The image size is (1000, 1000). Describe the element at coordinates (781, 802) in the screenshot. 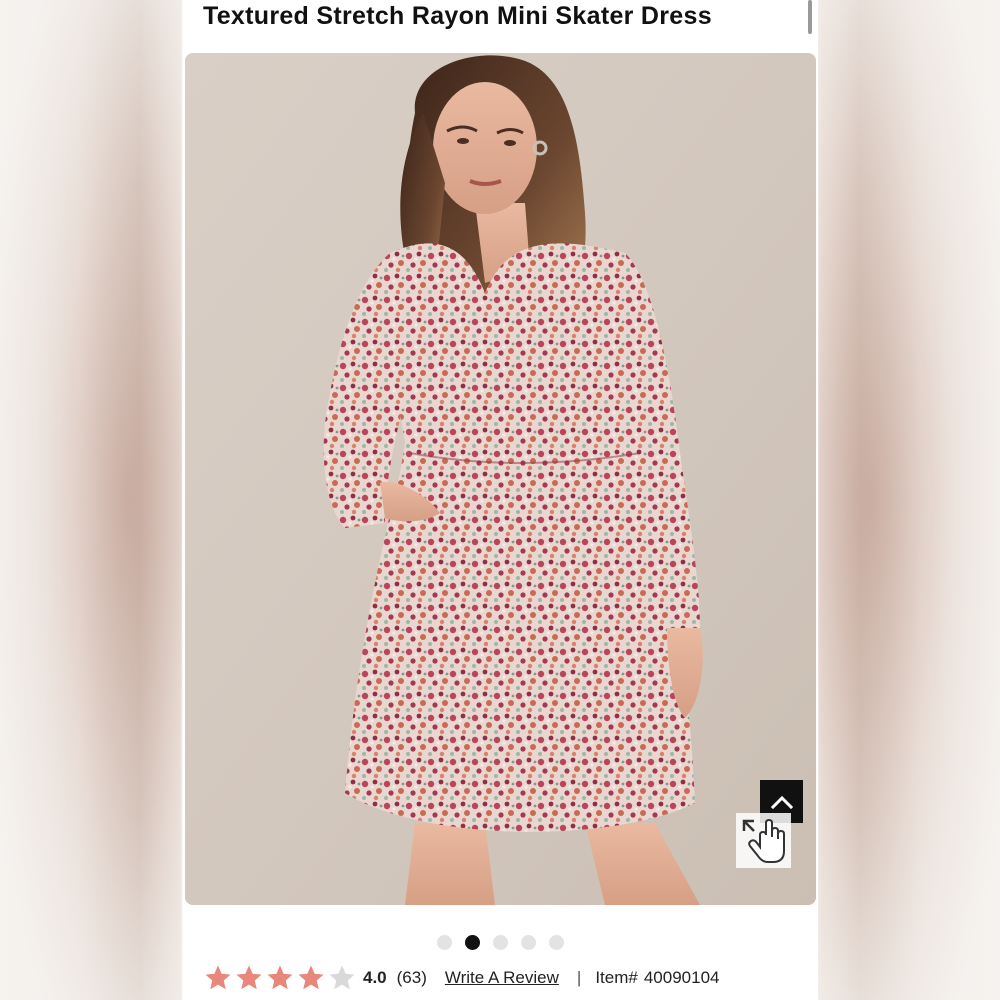

I see `chevron-up-icon` at that location.